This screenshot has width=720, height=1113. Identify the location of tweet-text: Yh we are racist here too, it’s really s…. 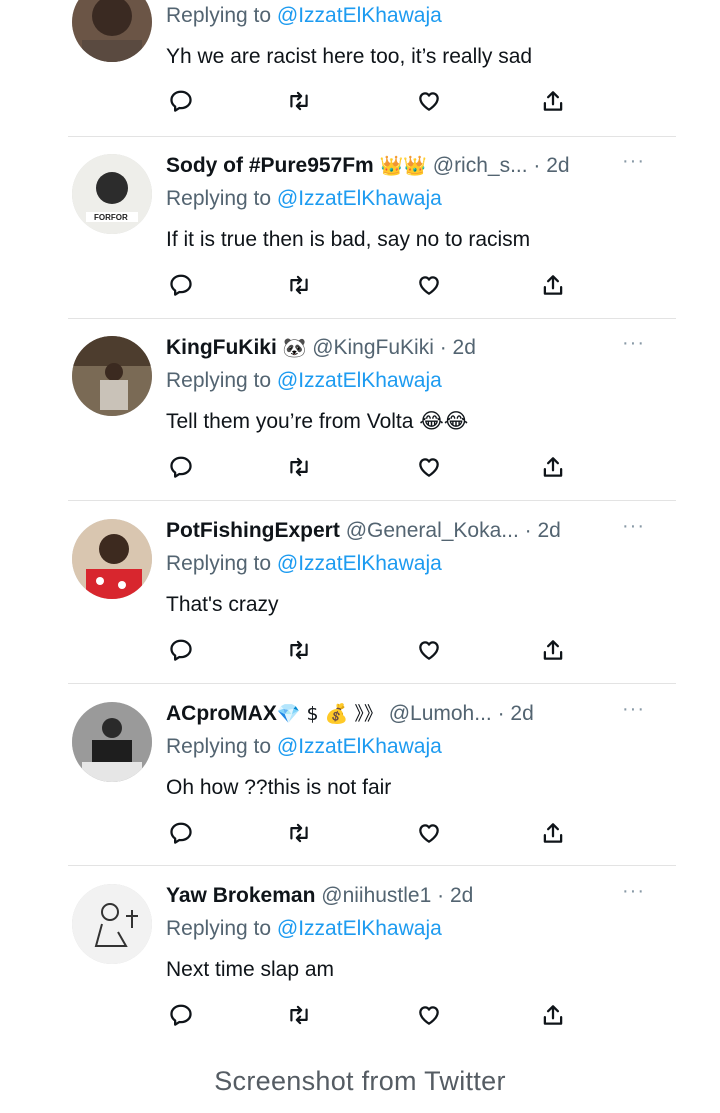
(349, 56).